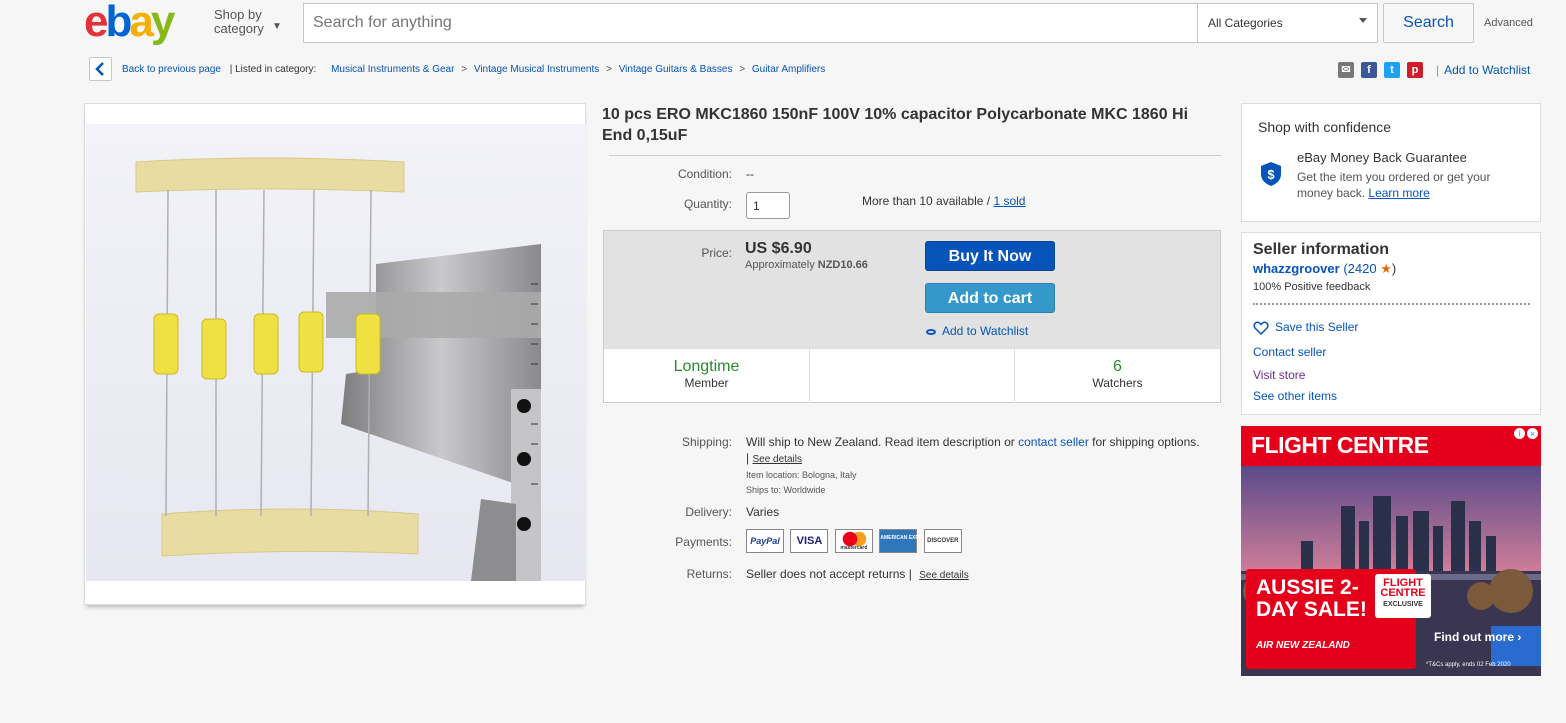 Image resolution: width=1566 pixels, height=723 pixels. What do you see at coordinates (778, 248) in the screenshot?
I see `price-value: US $6.90` at bounding box center [778, 248].